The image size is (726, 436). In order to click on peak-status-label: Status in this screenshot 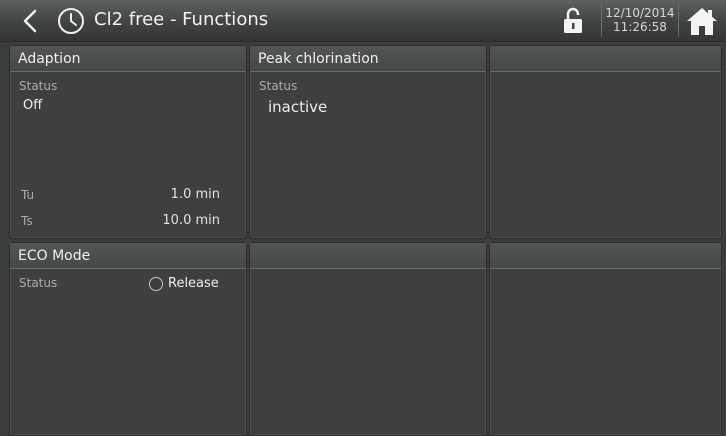, I will do `click(278, 86)`.